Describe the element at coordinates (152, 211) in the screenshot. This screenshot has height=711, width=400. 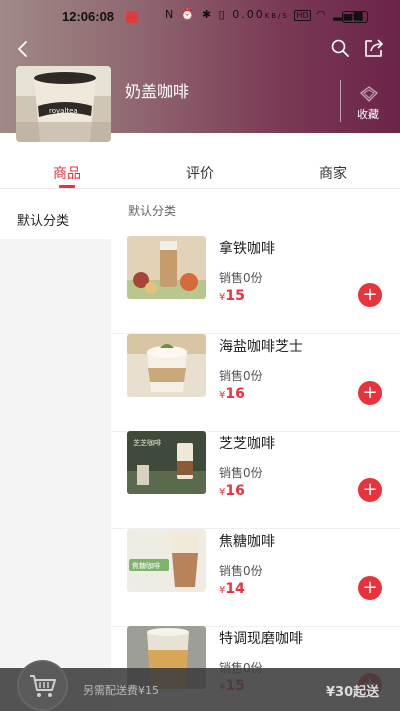
I see `category-title: 默认分类` at that location.